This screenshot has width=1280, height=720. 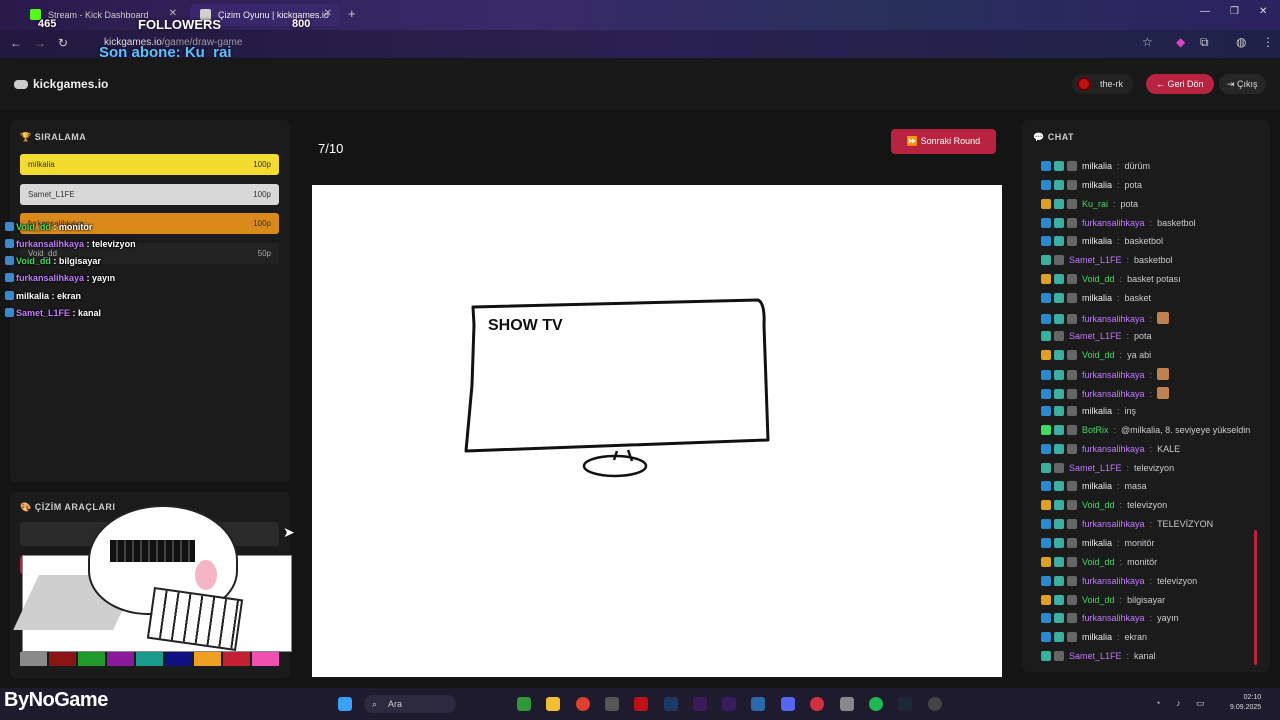 What do you see at coordinates (1129, 203) in the screenshot?
I see `chat-text: pota` at bounding box center [1129, 203].